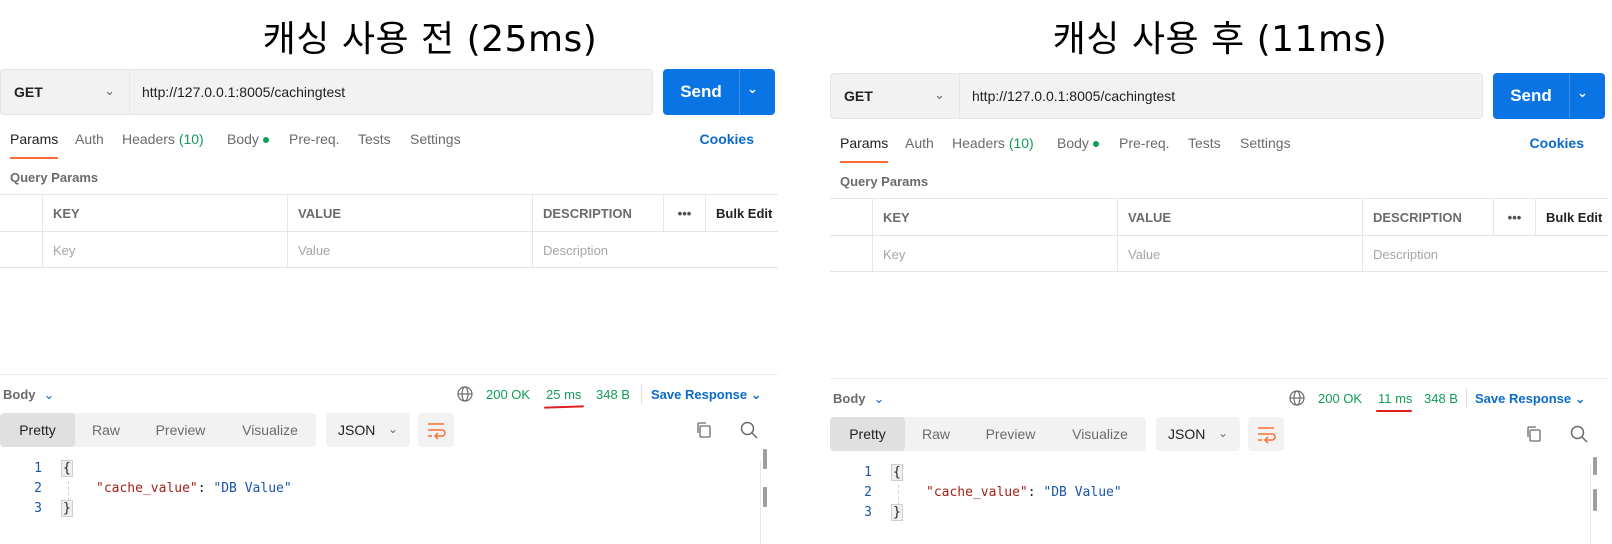 The width and height of the screenshot is (1612, 544). I want to click on view-mode-segment: Pretty Raw Preview Visualize, so click(158, 430).